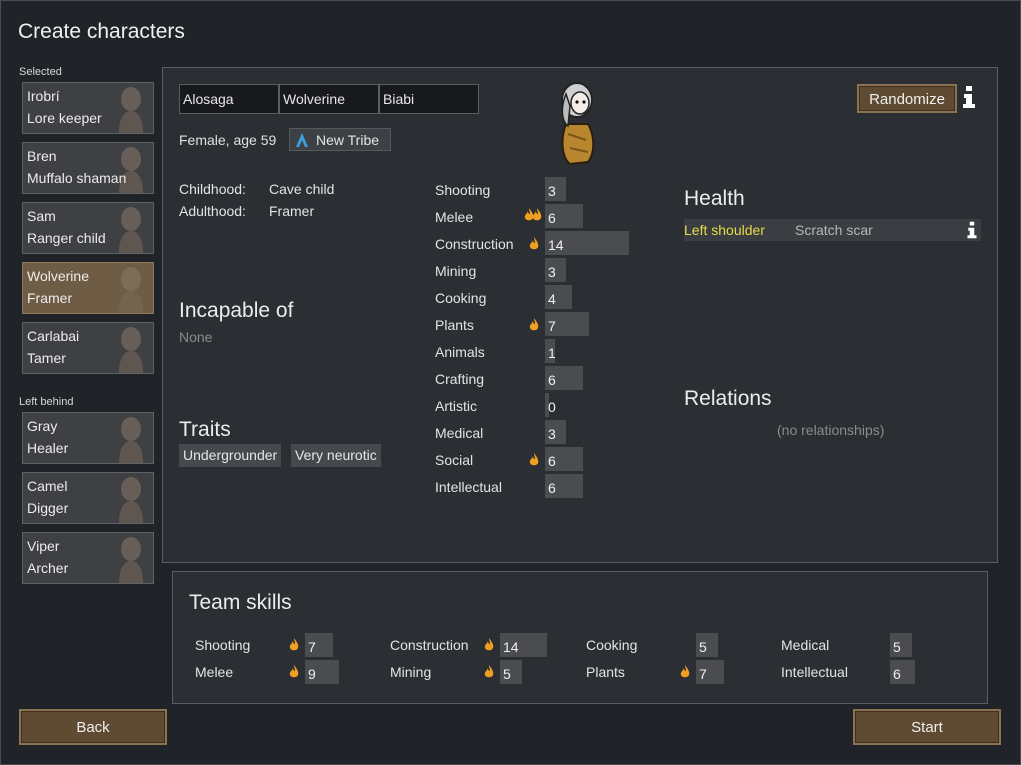  Describe the element at coordinates (301, 189) in the screenshot. I see `childhood-value: Cave child` at that location.